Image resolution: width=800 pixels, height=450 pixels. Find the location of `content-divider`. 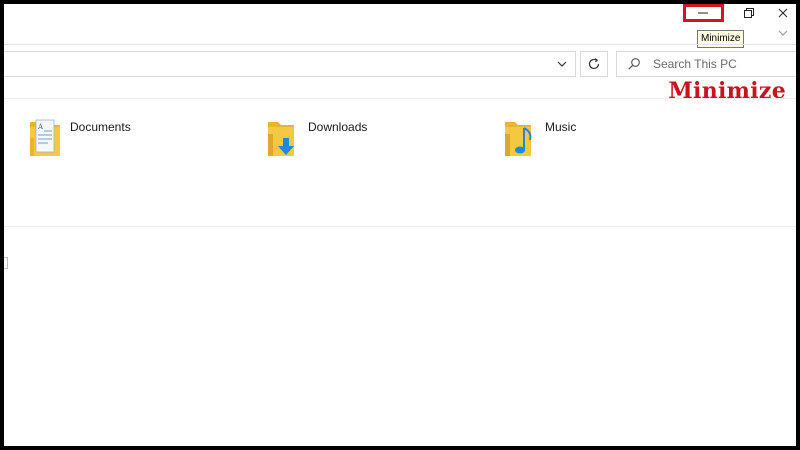

content-divider is located at coordinates (400, 98).